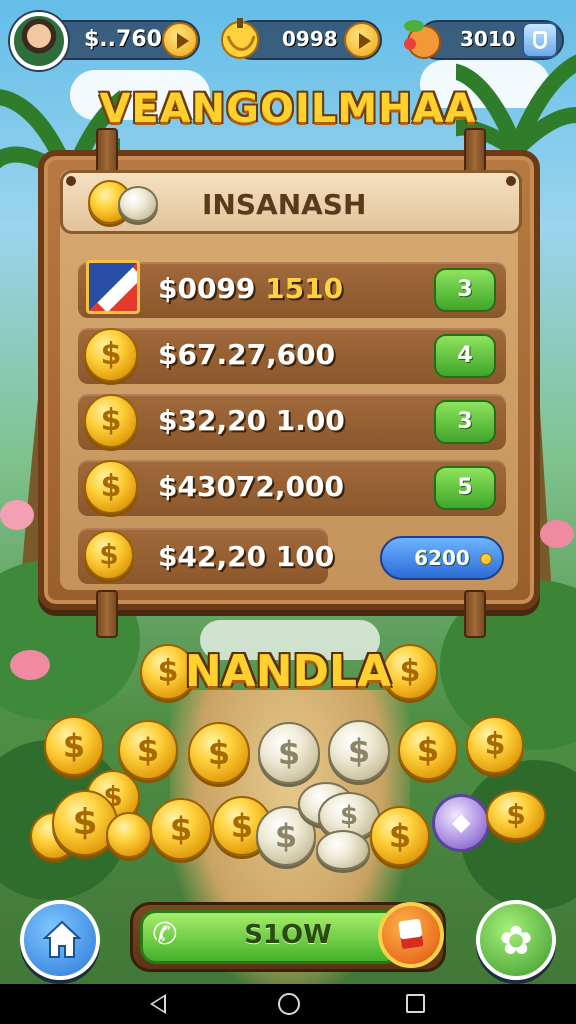 The height and width of the screenshot is (1024, 576). What do you see at coordinates (288, 671) in the screenshot?
I see `jackpot-title: NANDLA` at bounding box center [288, 671].